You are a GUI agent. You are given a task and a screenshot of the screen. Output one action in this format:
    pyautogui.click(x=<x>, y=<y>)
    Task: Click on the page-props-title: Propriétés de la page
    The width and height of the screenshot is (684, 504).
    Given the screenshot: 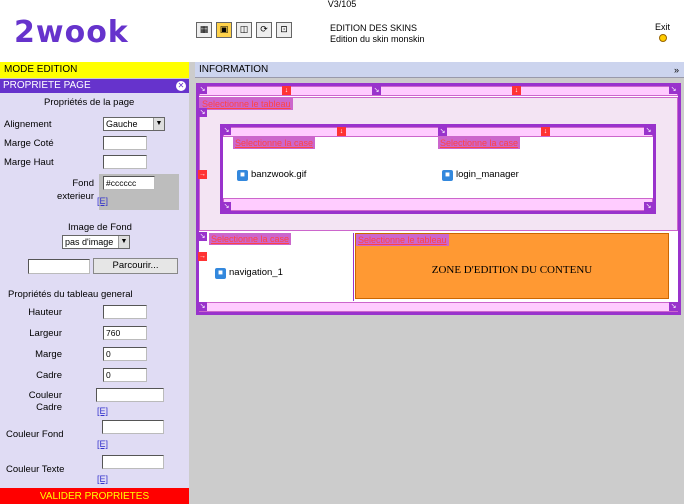 What is the action you would take?
    pyautogui.click(x=89, y=102)
    